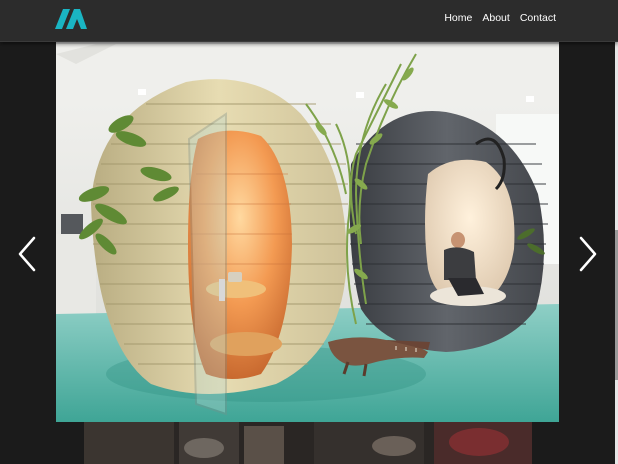  I want to click on chevron-right-icon, so click(587, 254).